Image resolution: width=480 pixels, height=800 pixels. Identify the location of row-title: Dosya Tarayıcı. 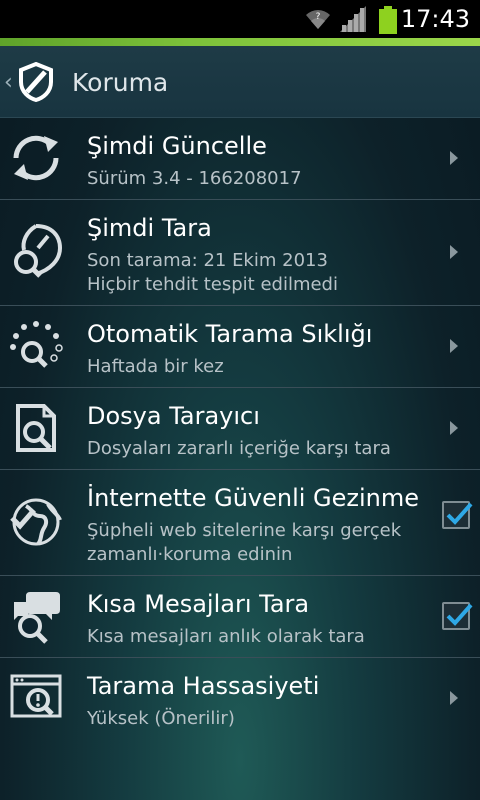
(173, 416).